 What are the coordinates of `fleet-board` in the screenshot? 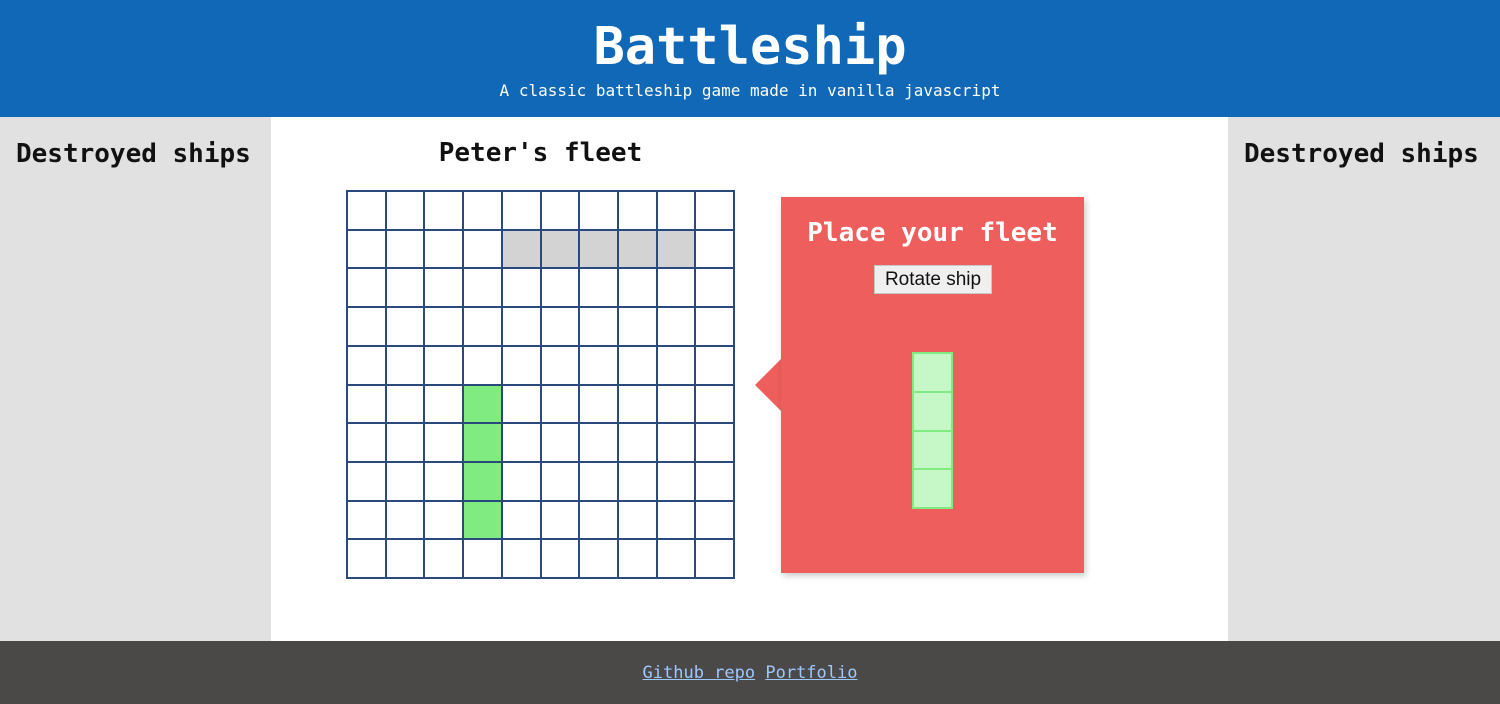 It's located at (540, 384).